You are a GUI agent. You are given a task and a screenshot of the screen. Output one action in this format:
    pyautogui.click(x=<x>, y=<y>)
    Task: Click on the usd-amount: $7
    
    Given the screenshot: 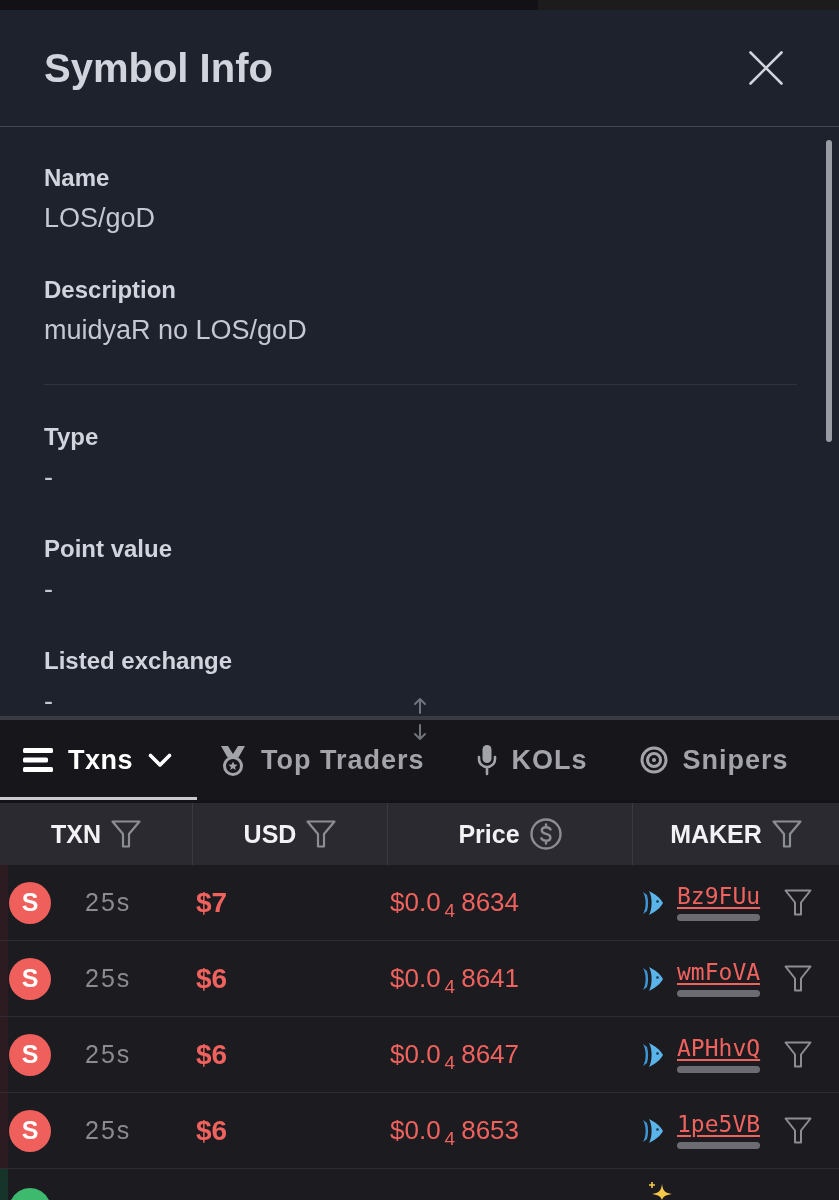 What is the action you would take?
    pyautogui.click(x=212, y=902)
    